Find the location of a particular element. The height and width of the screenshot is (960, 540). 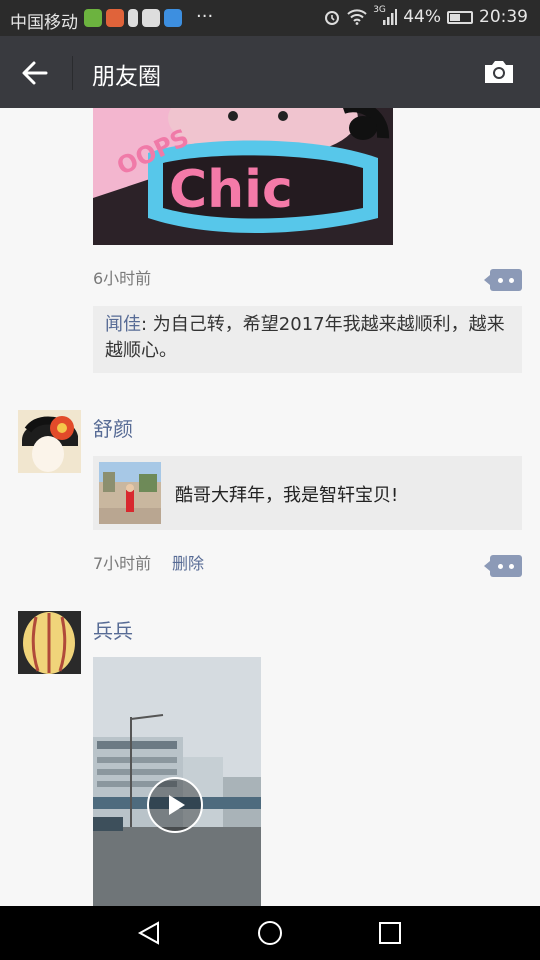

status-bar: 中国移动 ··· 3G 44% 20:39 is located at coordinates (270, 18).